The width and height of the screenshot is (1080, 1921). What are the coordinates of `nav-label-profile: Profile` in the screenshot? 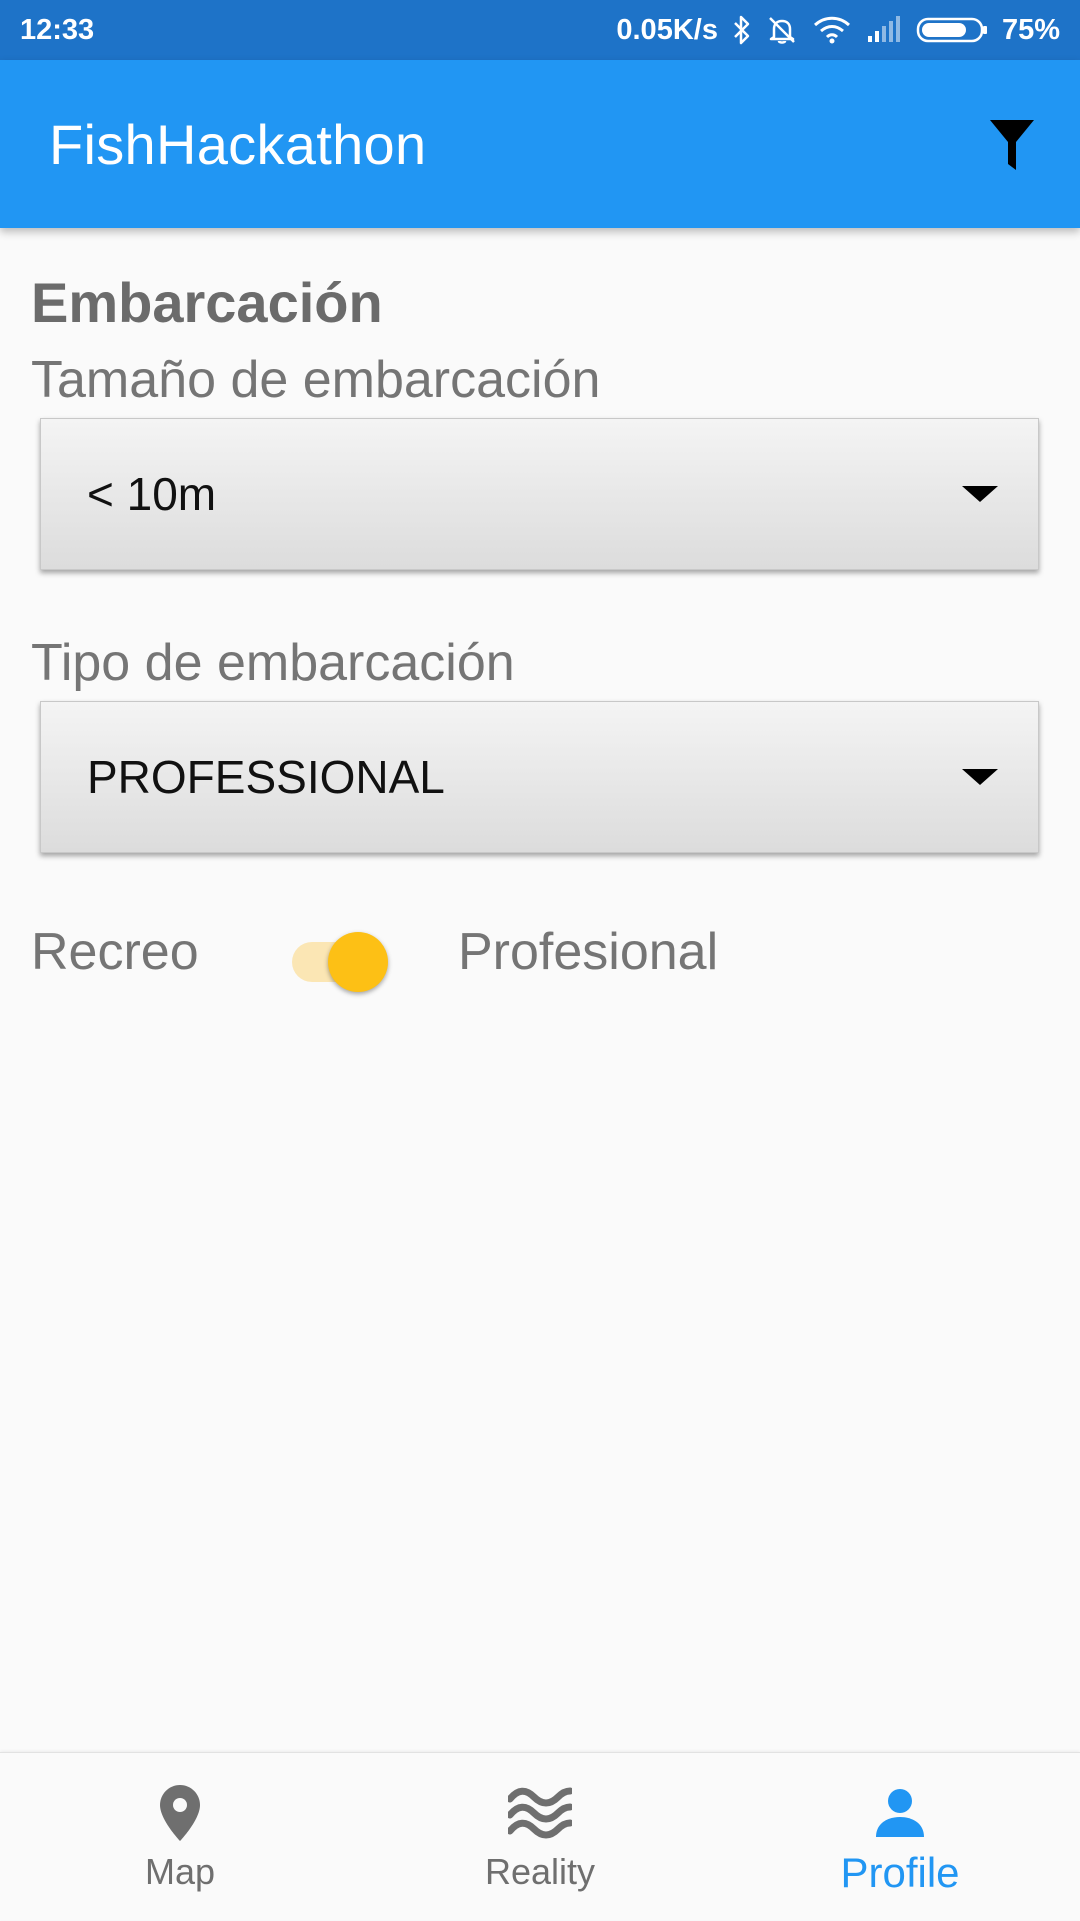 It's located at (900, 1872).